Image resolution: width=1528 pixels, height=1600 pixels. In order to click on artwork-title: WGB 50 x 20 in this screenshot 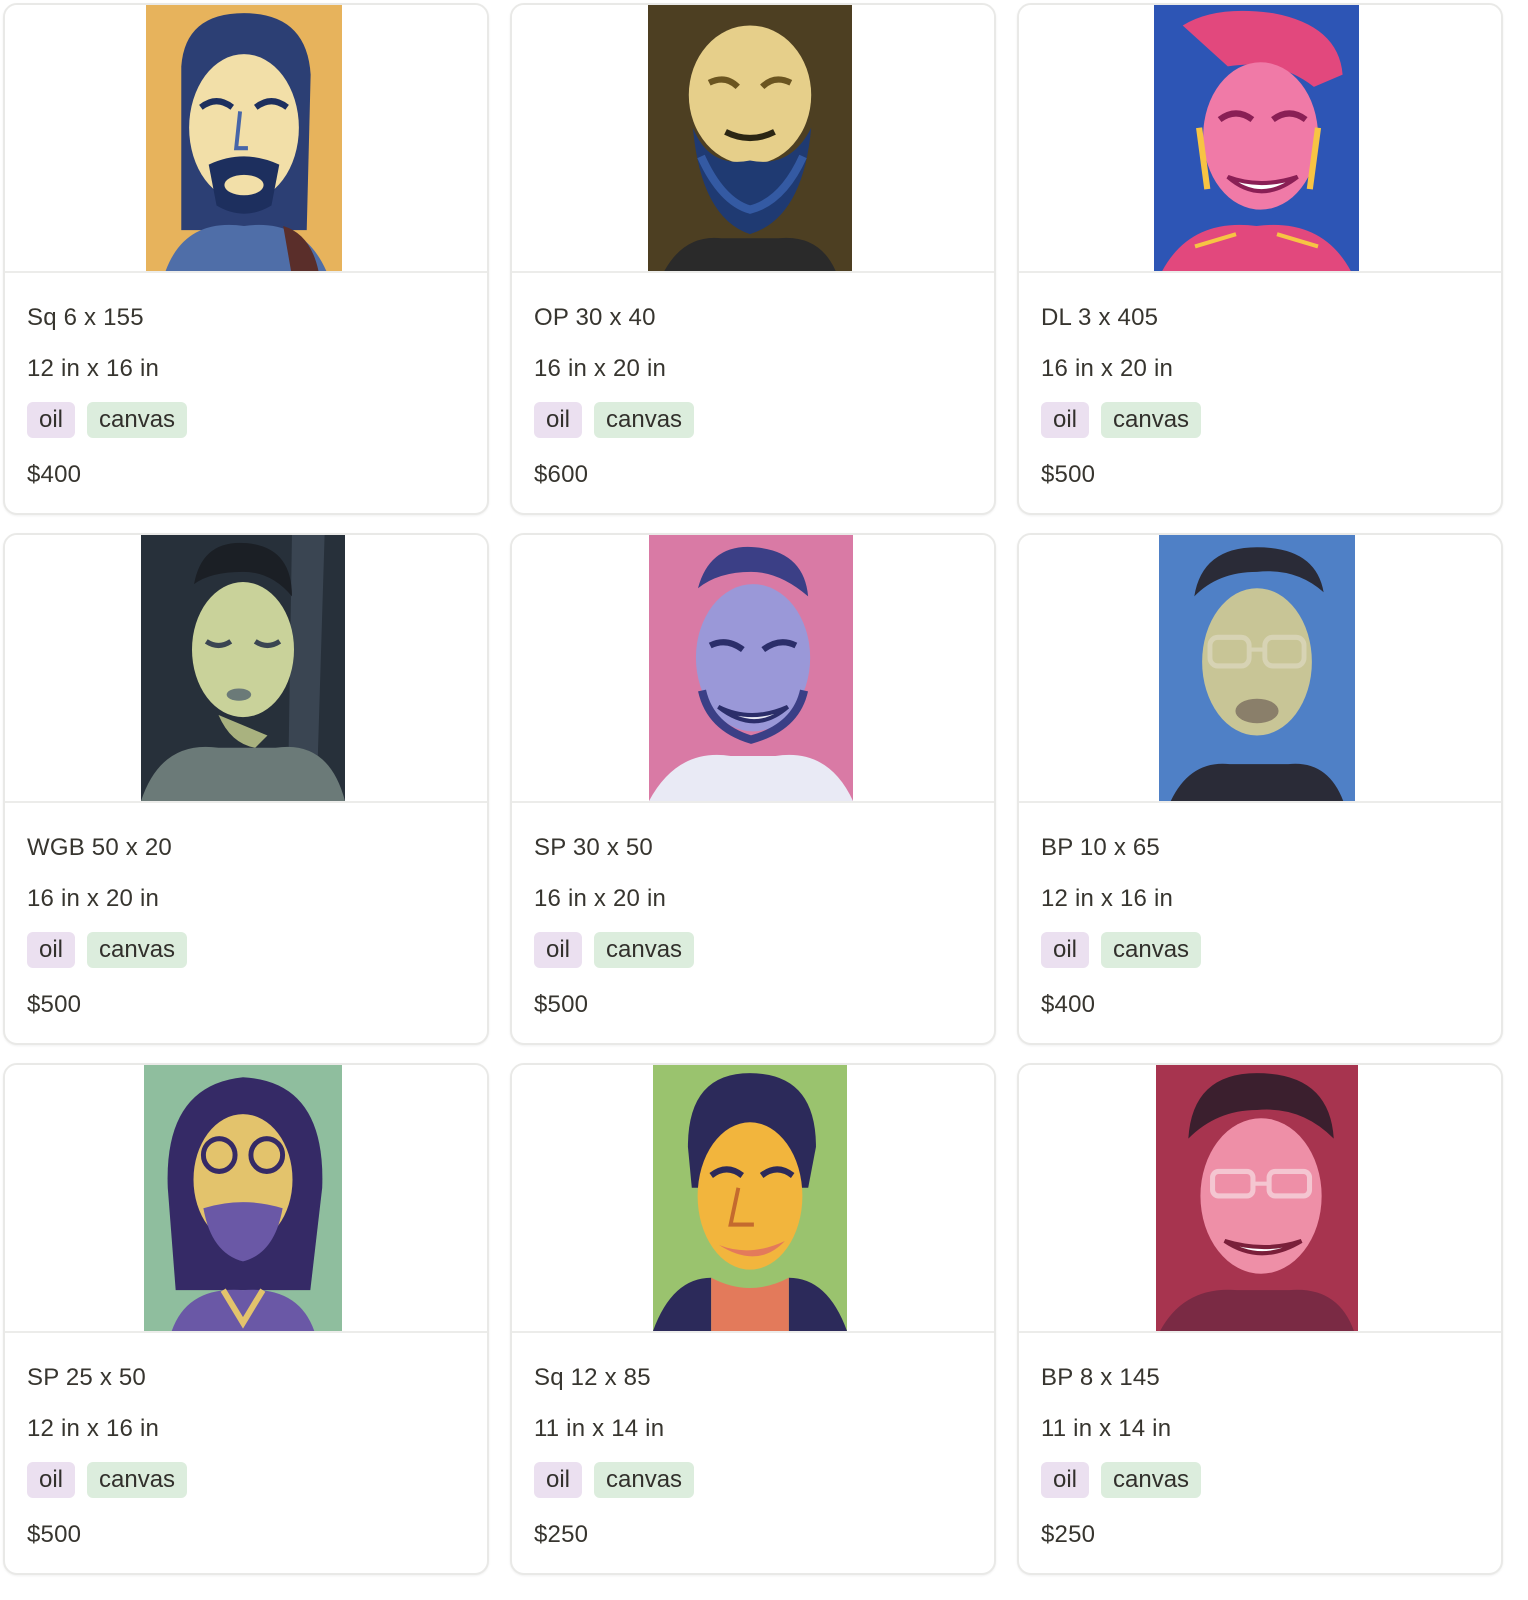, I will do `click(99, 847)`.